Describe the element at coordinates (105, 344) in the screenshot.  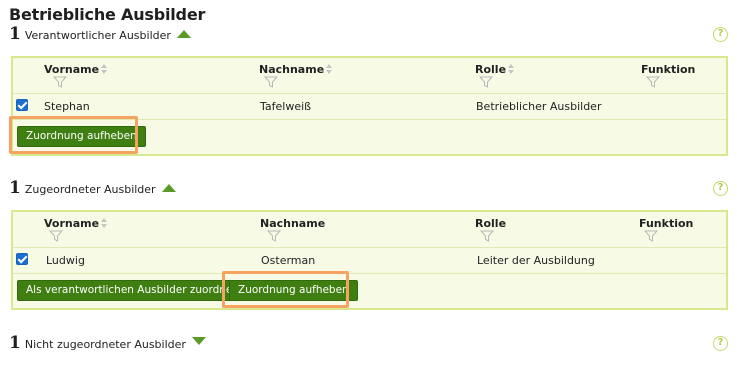
I see `section-label: Nicht zugeordneter Ausbilder` at that location.